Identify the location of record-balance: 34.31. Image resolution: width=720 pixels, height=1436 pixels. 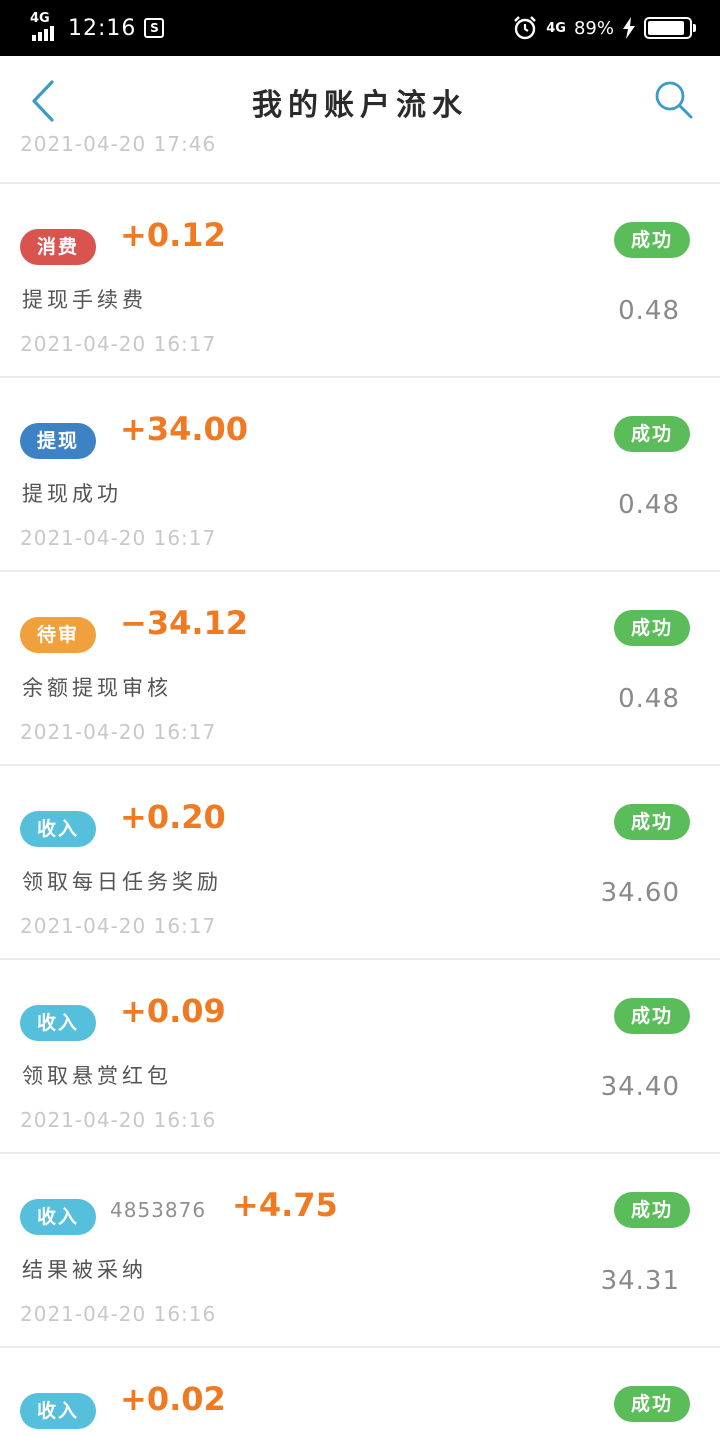
(640, 1281).